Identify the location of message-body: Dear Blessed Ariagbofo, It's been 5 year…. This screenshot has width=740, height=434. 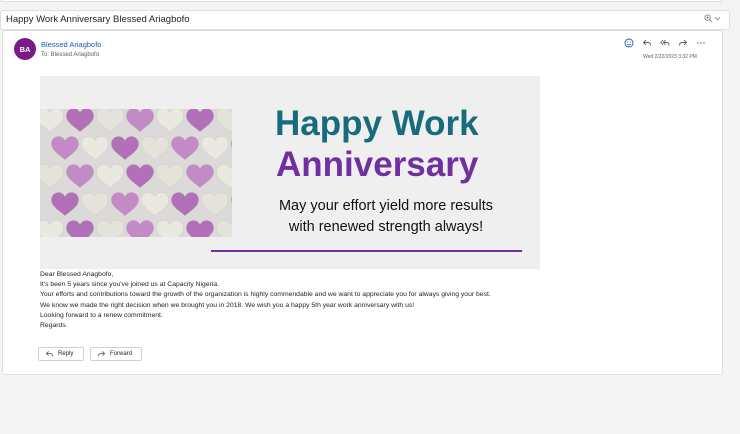
(265, 300).